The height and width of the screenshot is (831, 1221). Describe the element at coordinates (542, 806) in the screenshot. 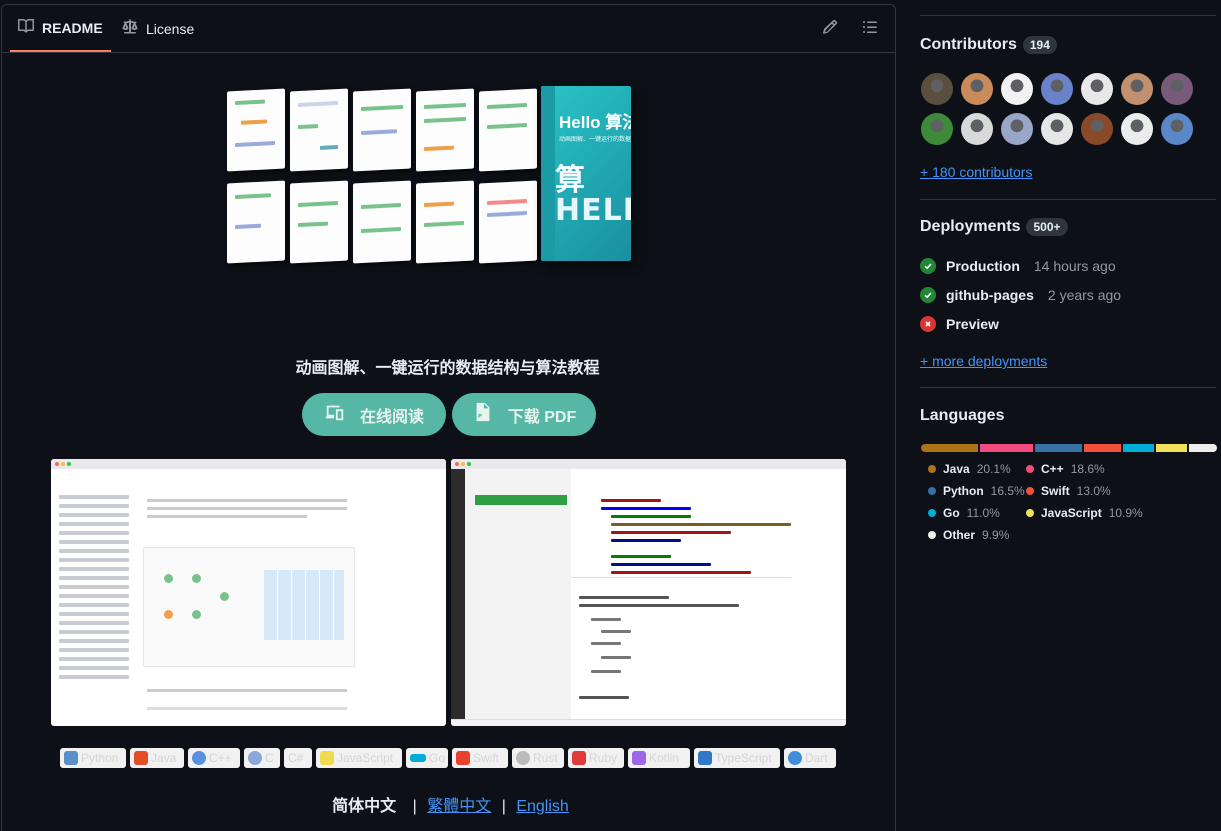

I see `lang-english-link: English` at that location.